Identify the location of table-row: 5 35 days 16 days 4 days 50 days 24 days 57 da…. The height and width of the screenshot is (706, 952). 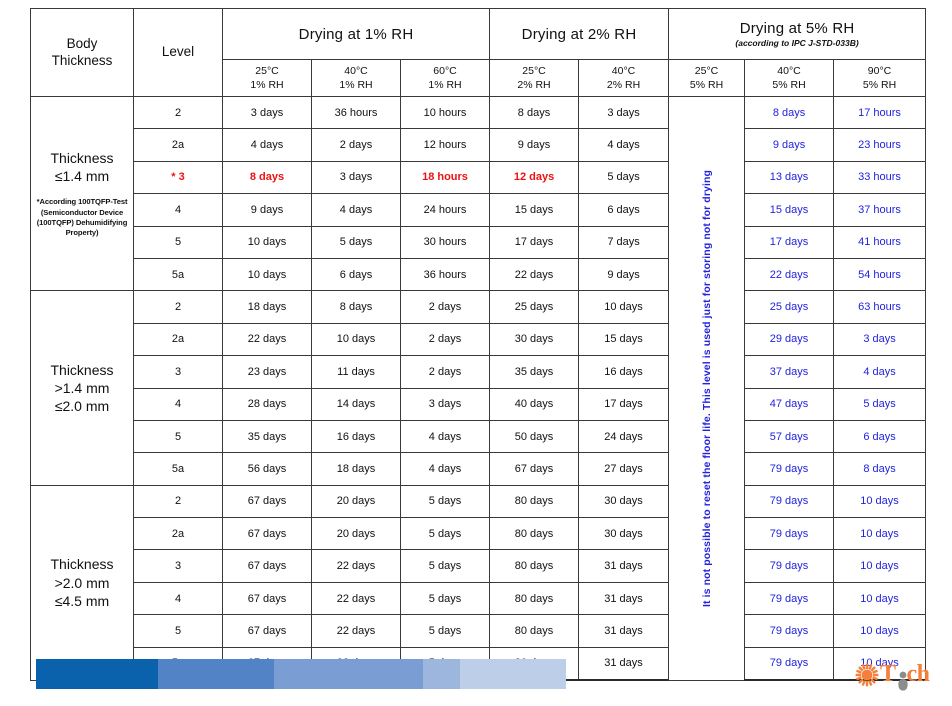
(479, 436).